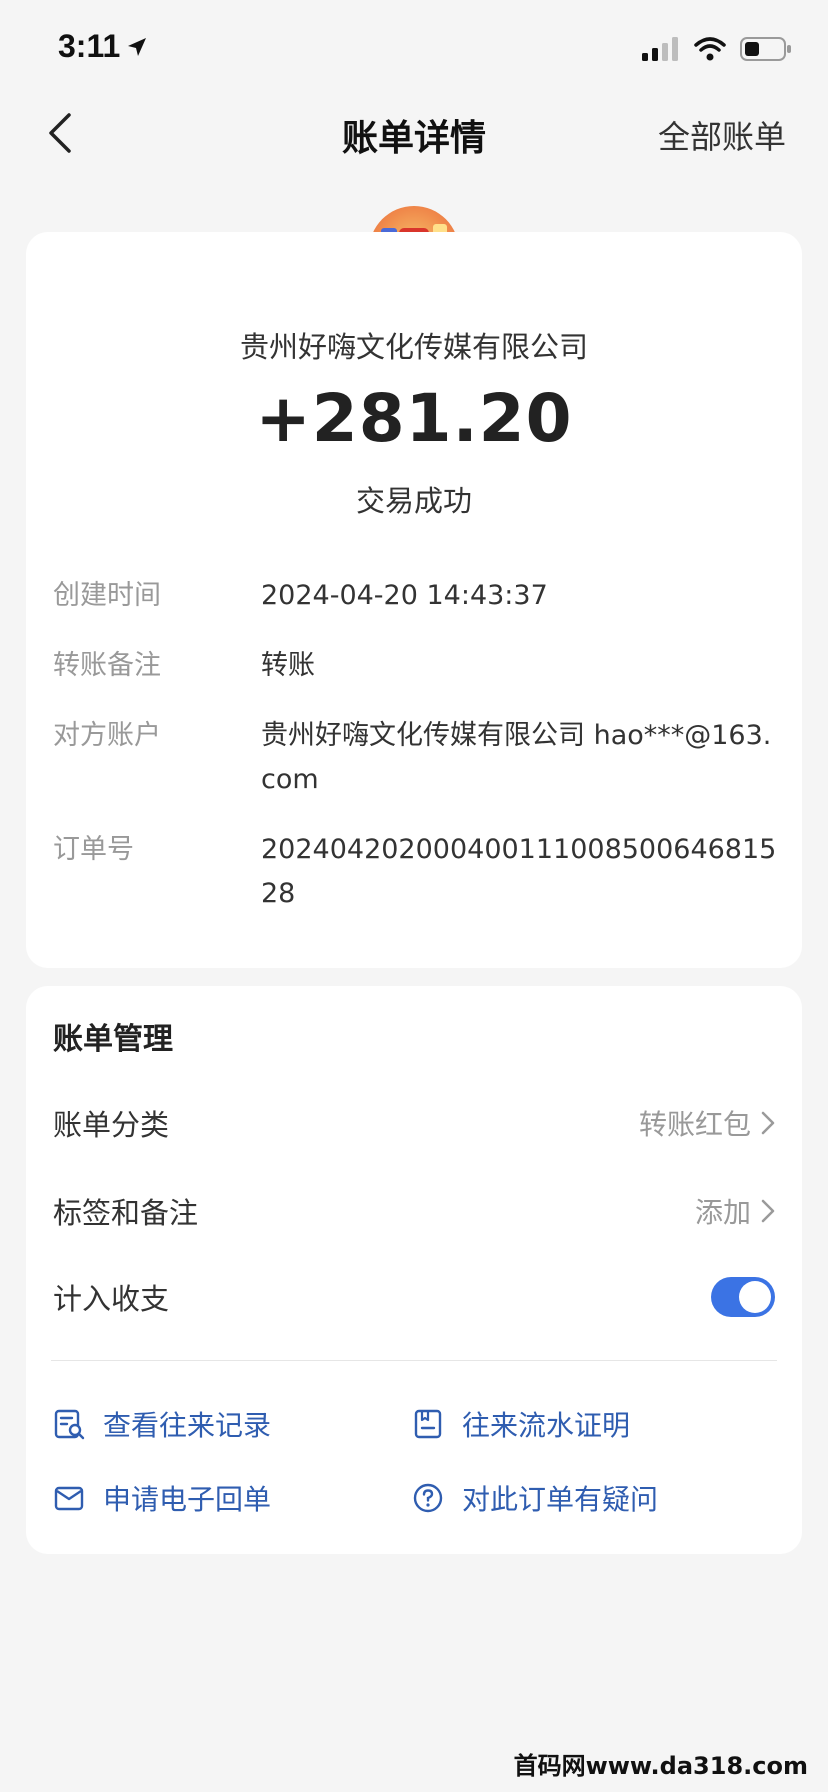 The image size is (828, 1792). I want to click on all-bills-link: 全部账单, so click(722, 135).